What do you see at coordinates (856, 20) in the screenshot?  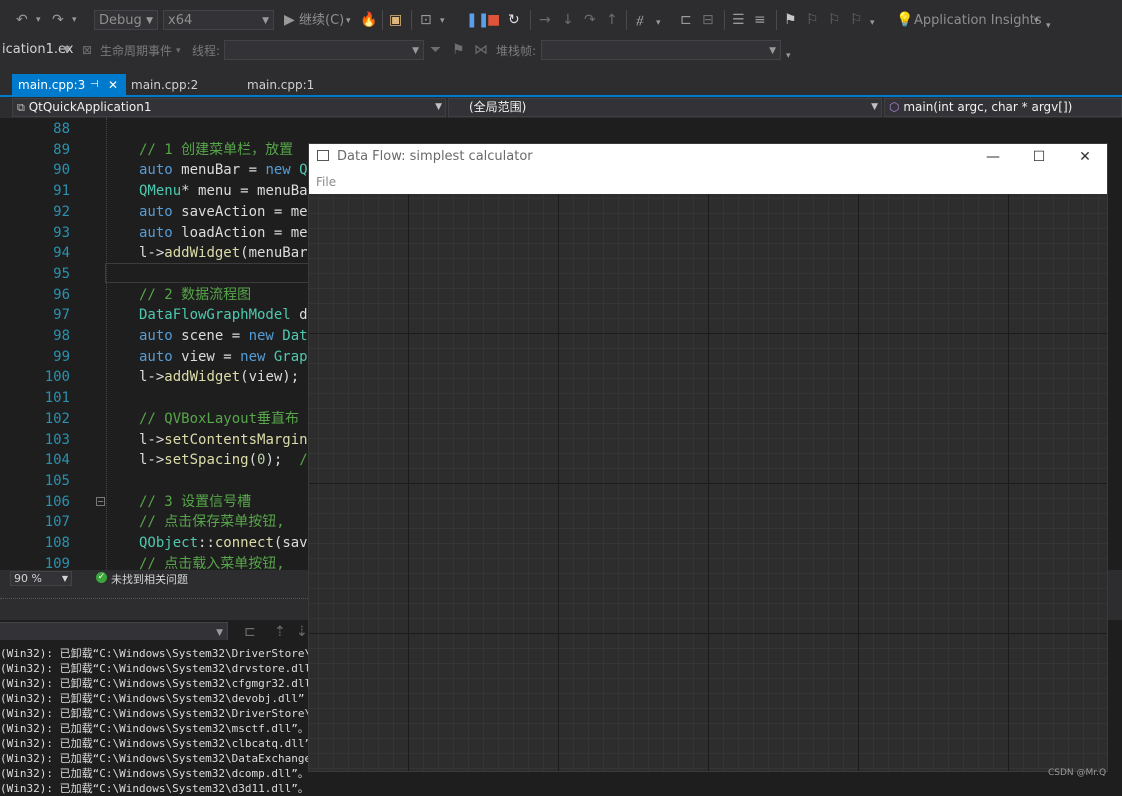 I see `clear-bookmarks-icon: ⚐` at bounding box center [856, 20].